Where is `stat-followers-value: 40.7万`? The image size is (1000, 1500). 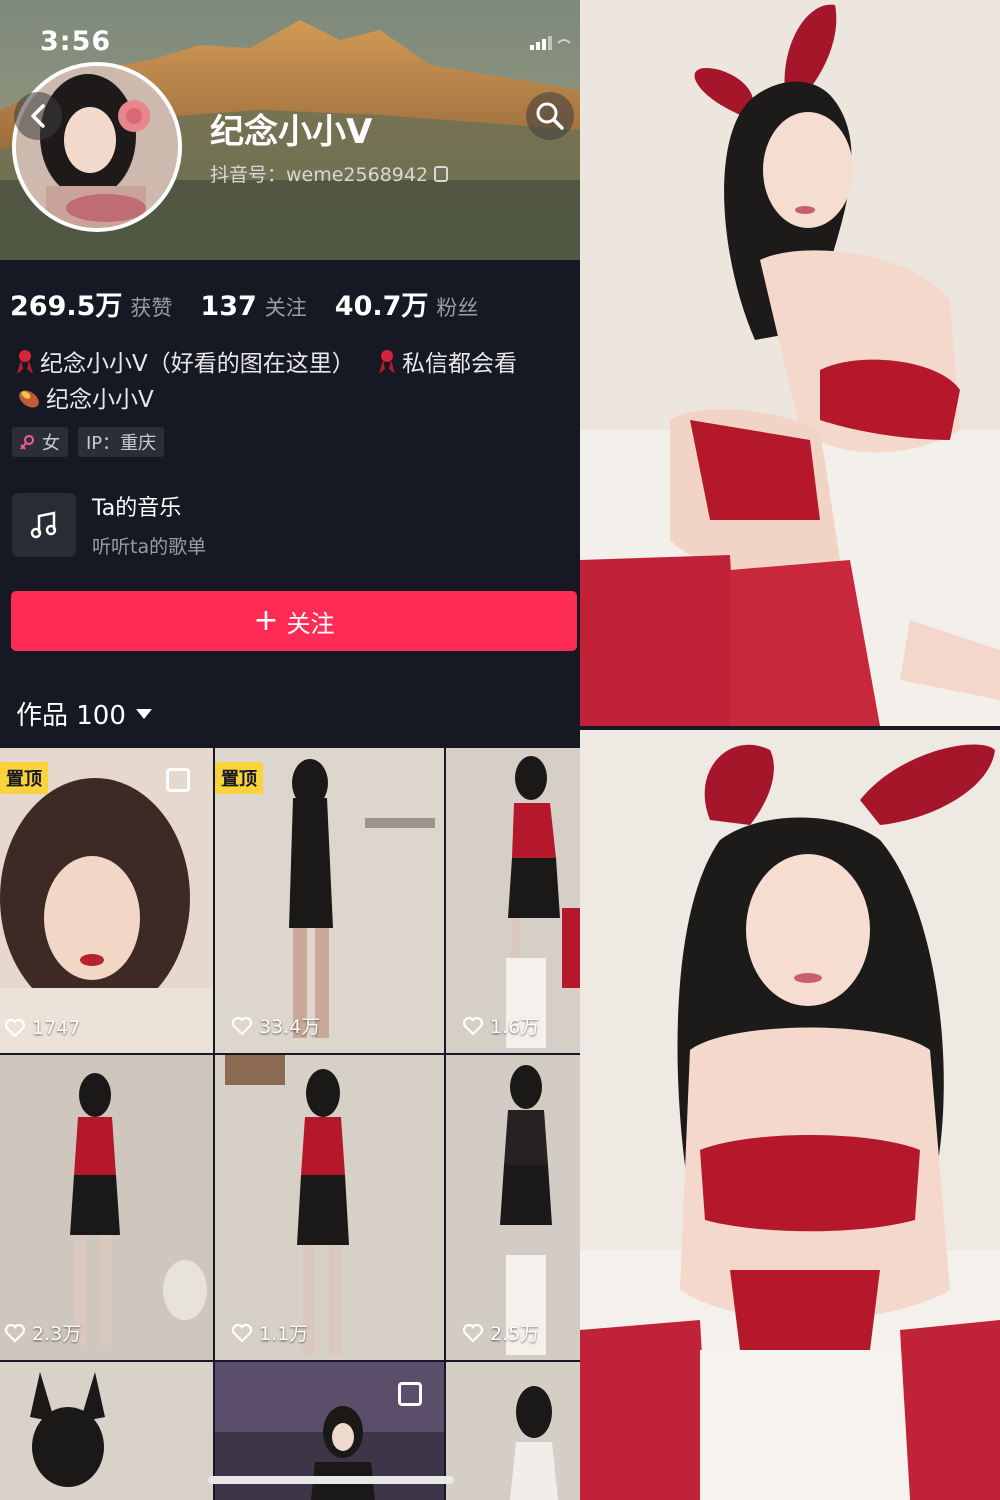
stat-followers-value: 40.7万 is located at coordinates (381, 306).